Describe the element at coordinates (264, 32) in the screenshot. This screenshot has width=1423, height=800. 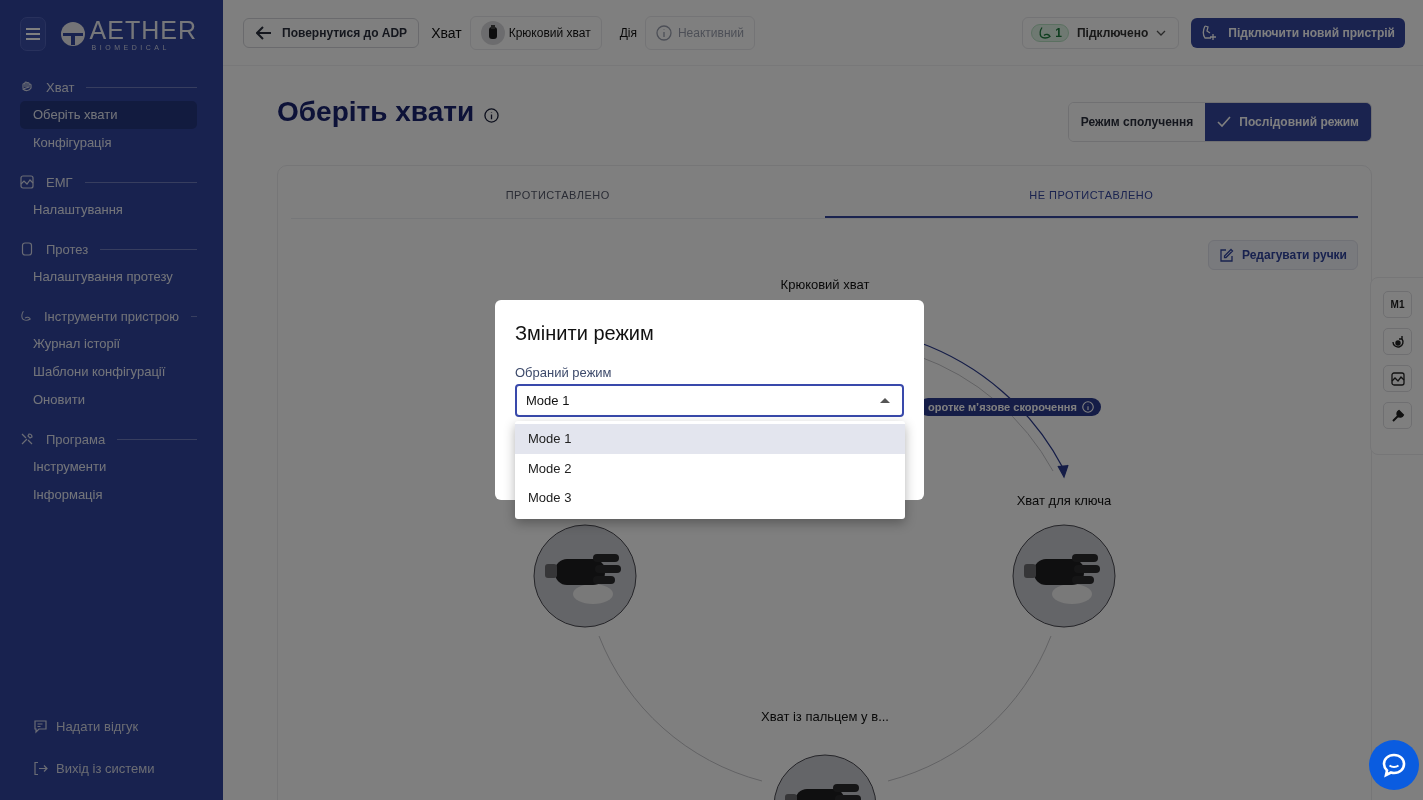
I see `arrow-left-icon` at that location.